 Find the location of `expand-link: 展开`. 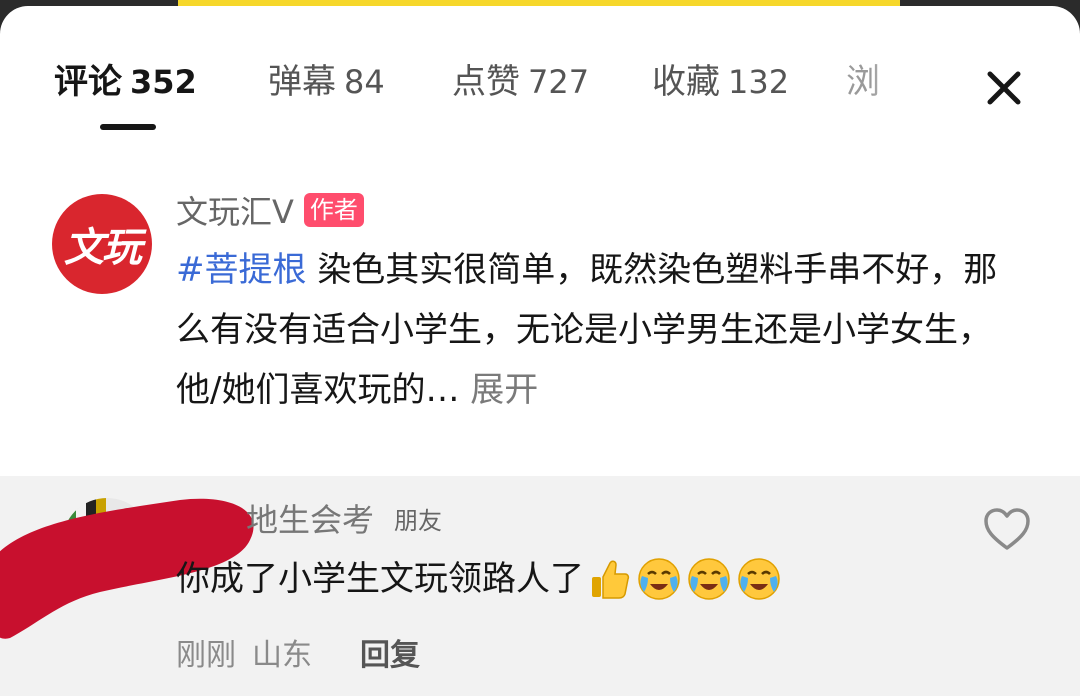

expand-link: 展开 is located at coordinates (504, 390).